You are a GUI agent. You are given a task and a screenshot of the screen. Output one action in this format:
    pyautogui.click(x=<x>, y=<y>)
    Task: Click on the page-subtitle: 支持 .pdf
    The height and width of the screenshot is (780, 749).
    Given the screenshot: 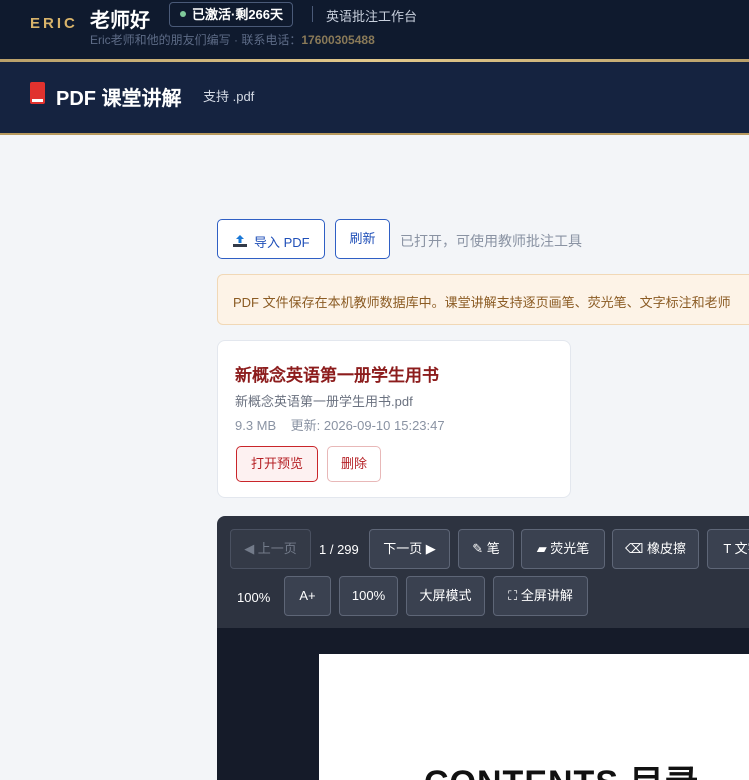 What is the action you would take?
    pyautogui.click(x=229, y=96)
    